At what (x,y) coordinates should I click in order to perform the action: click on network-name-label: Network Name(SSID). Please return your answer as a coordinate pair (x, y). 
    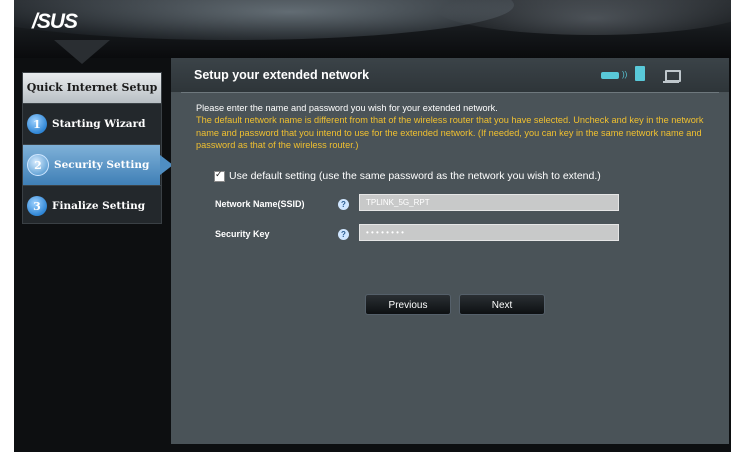
    Looking at the image, I should click on (260, 204).